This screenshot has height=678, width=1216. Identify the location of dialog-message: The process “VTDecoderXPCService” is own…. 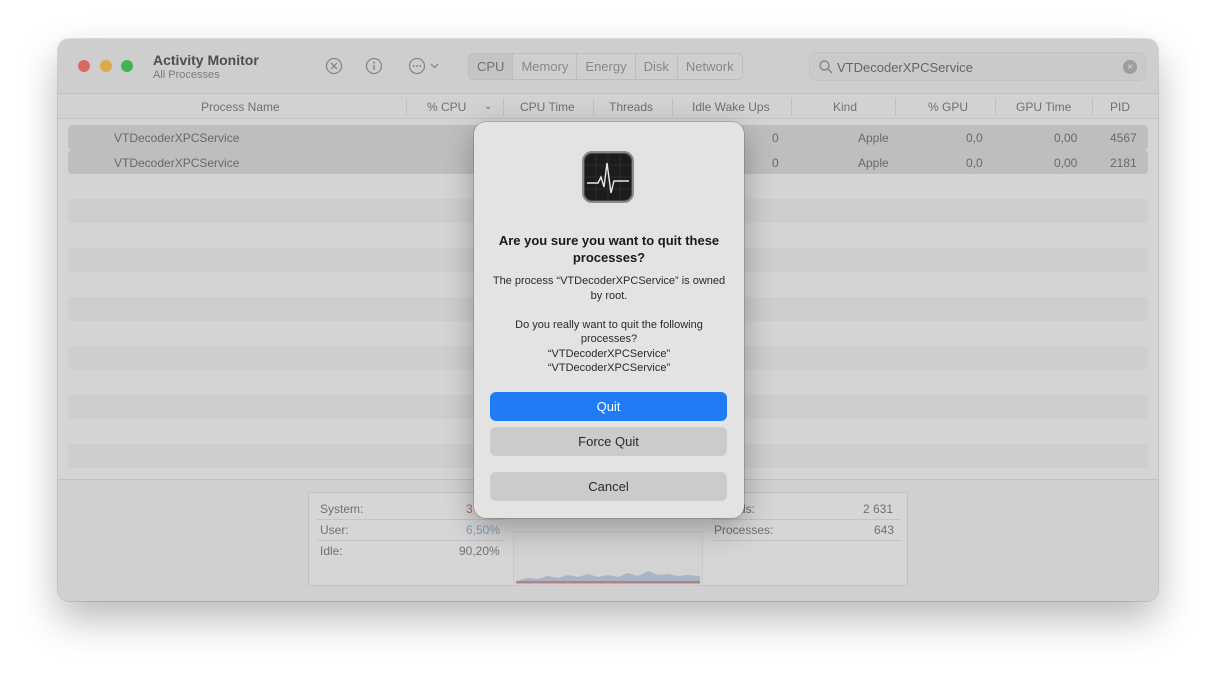
(609, 324).